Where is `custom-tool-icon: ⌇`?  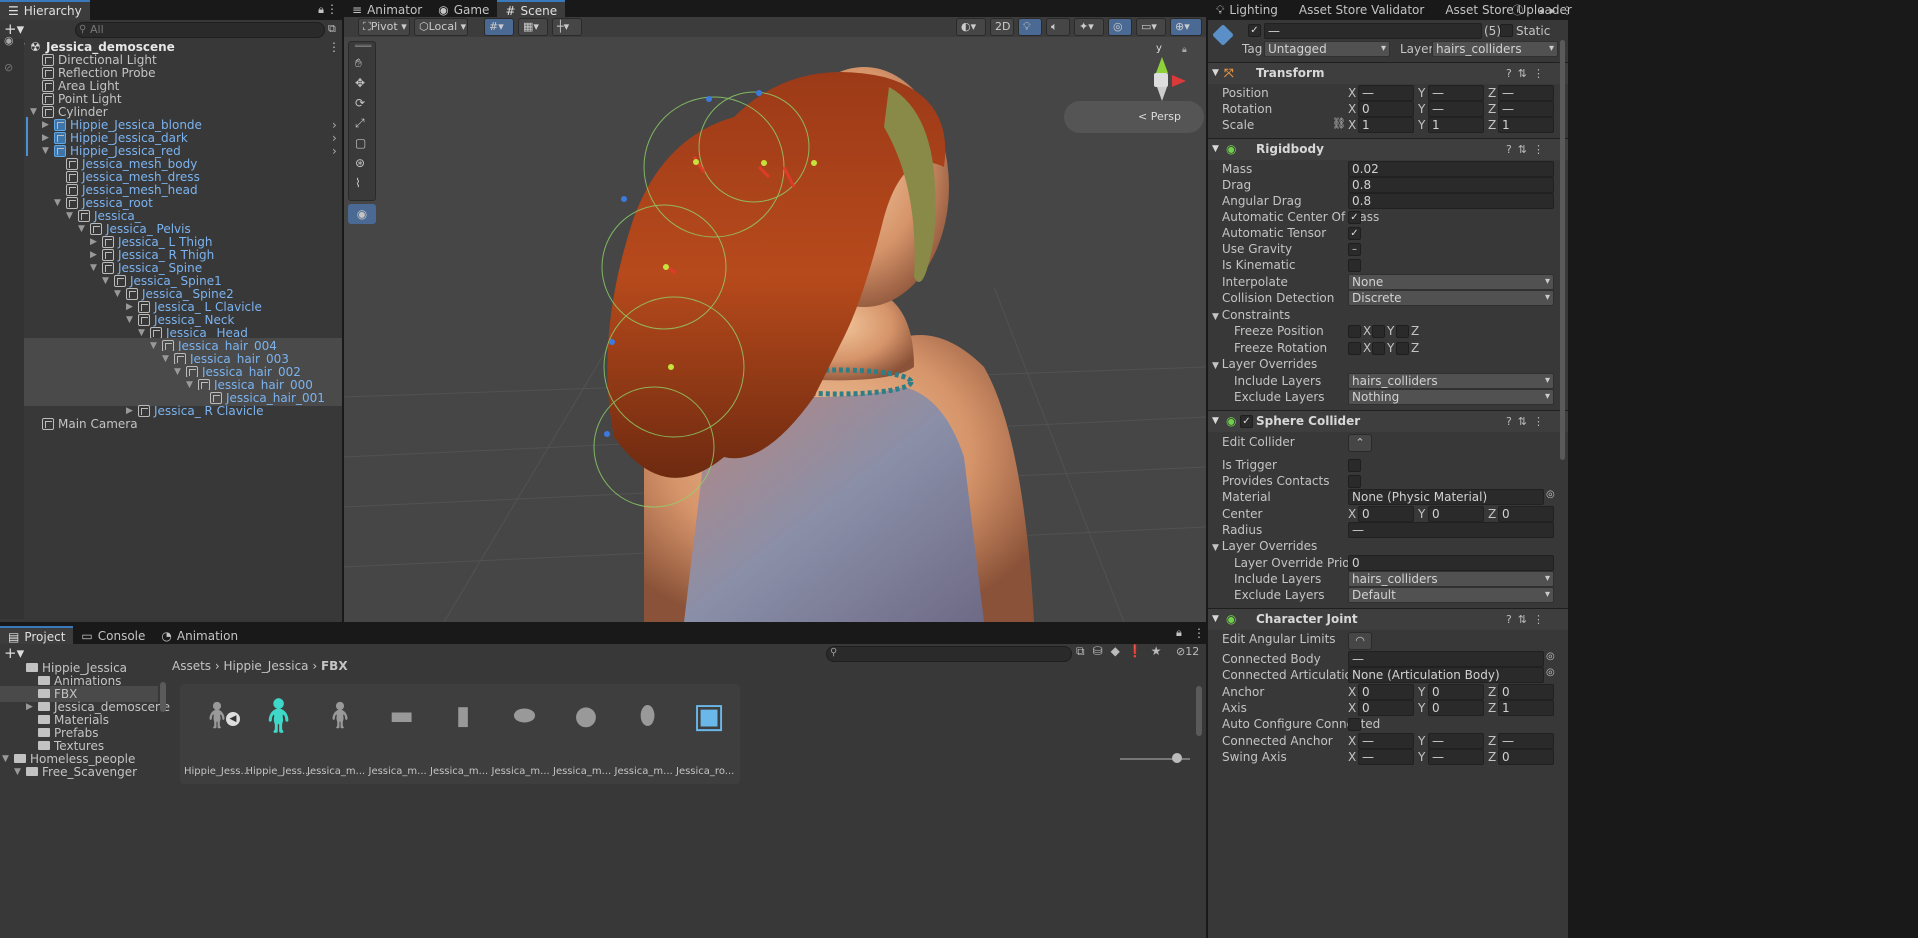
custom-tool-icon: ⌇ is located at coordinates (358, 183).